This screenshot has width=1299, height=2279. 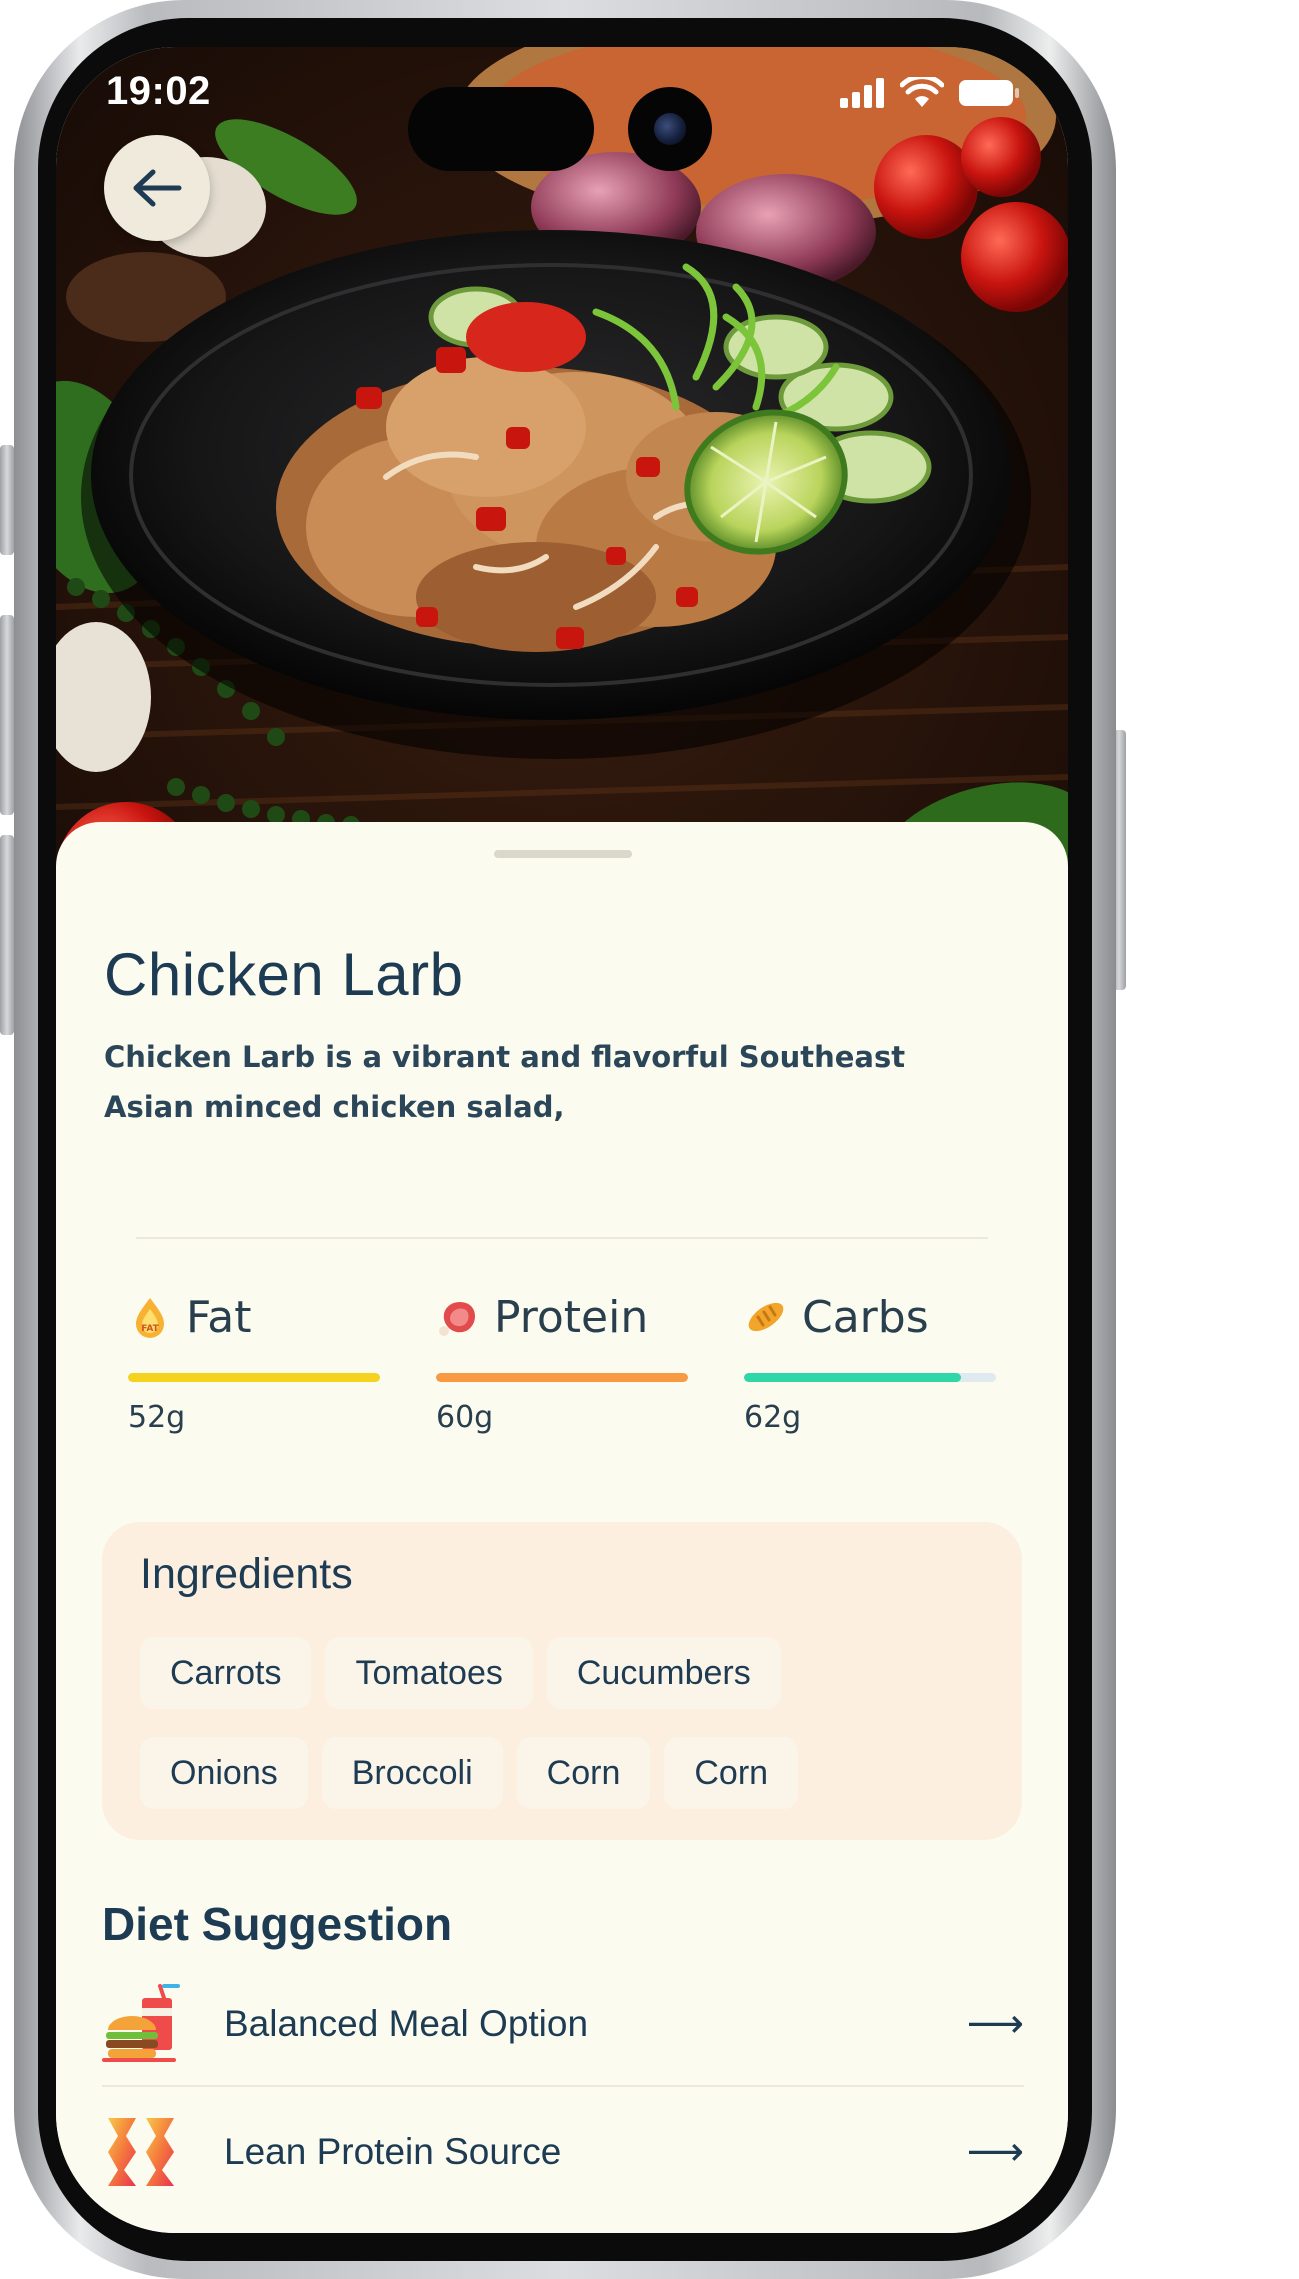 I want to click on protein-progress-bar, so click(x=562, y=1377).